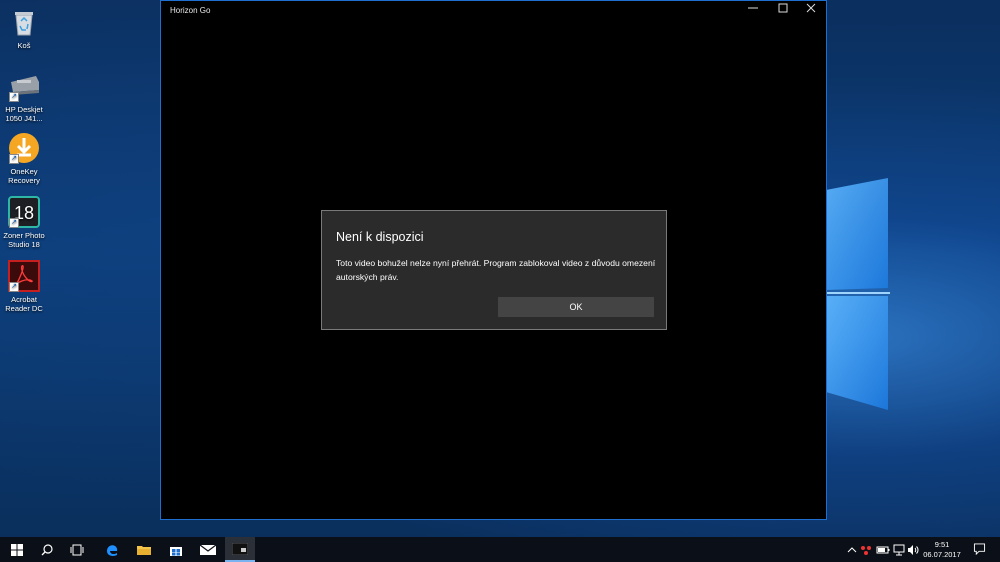 Image resolution: width=1000 pixels, height=562 pixels. I want to click on maximize-button, so click(783, 11).